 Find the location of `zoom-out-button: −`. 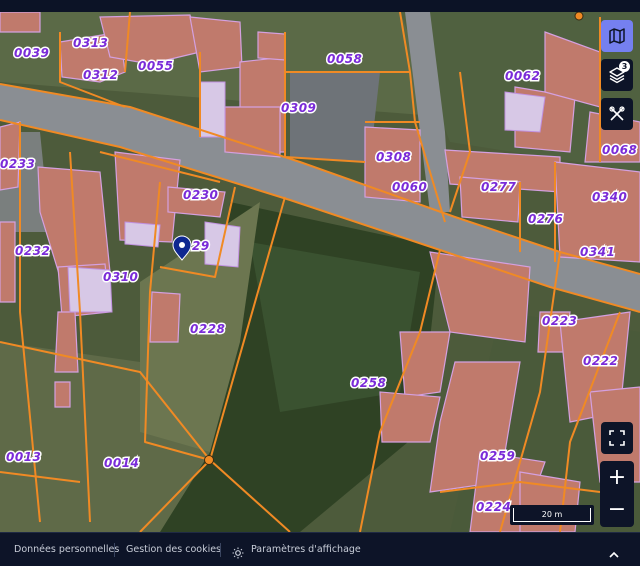

zoom-out-button: − is located at coordinates (617, 510).